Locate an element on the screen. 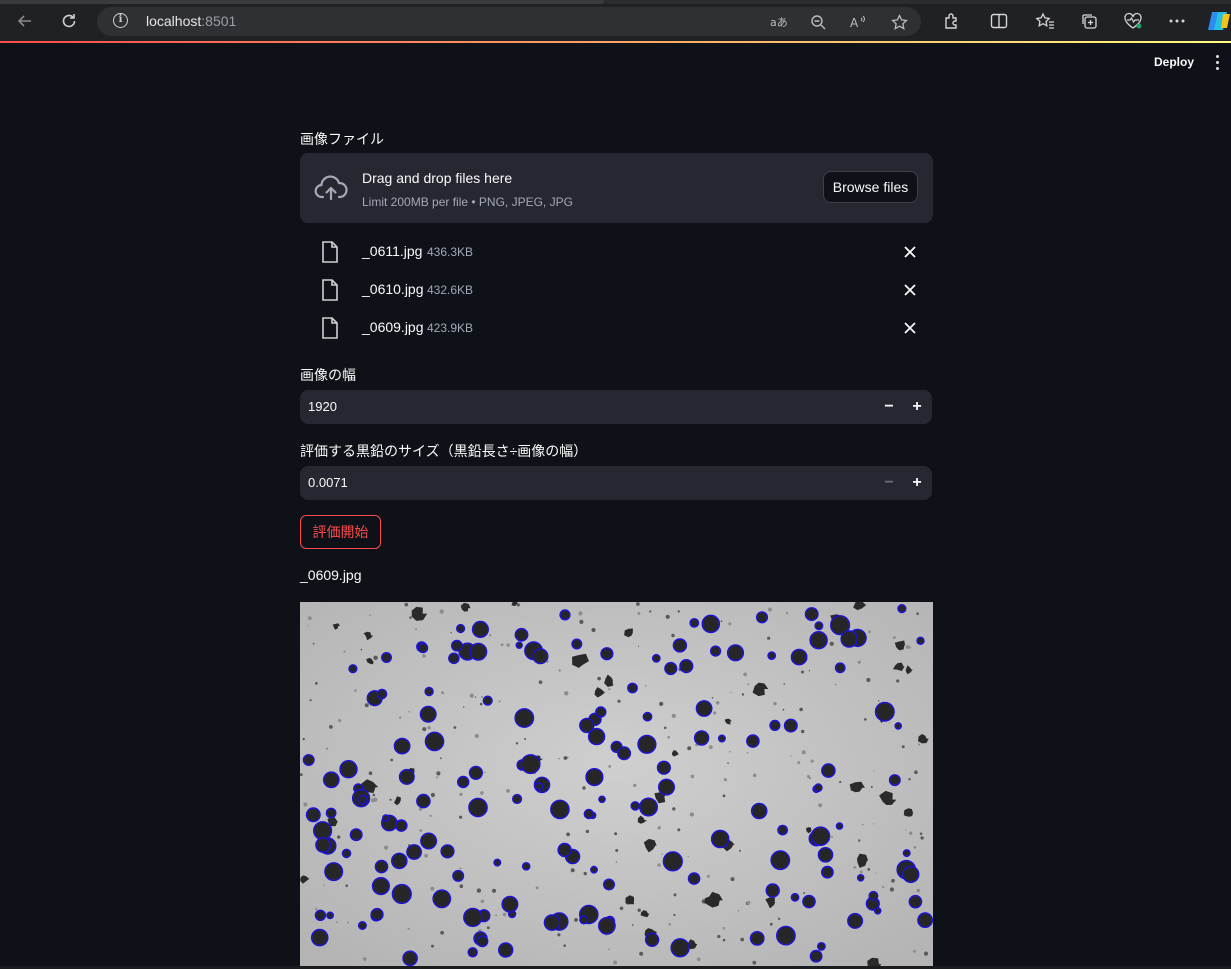  zoom-out-icon is located at coordinates (818, 22).